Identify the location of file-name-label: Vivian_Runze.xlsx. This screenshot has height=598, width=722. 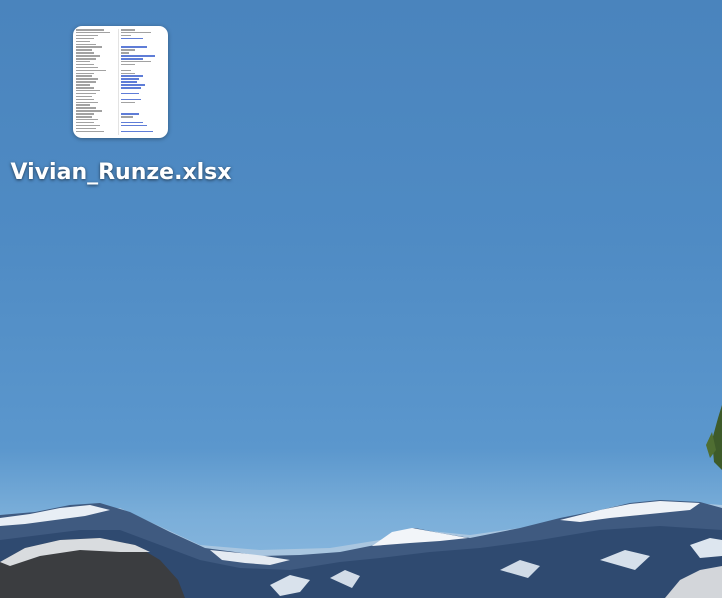
(121, 172).